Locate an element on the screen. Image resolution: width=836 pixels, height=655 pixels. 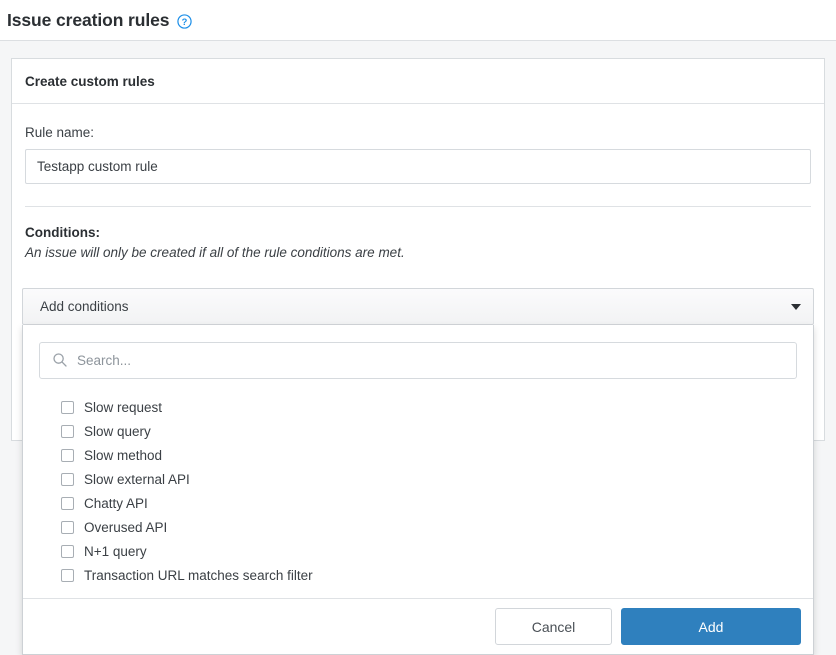
search-row is located at coordinates (418, 360).